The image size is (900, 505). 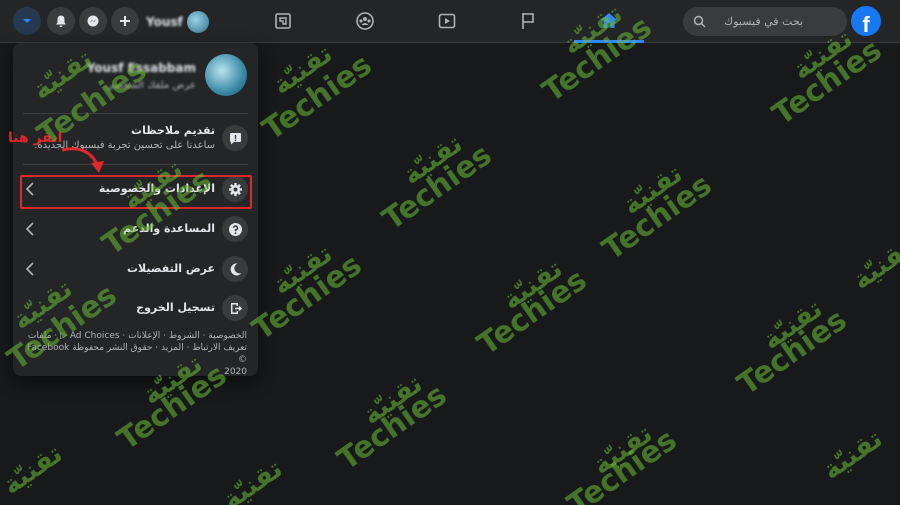 I want to click on gaming-icon, so click(x=283, y=21).